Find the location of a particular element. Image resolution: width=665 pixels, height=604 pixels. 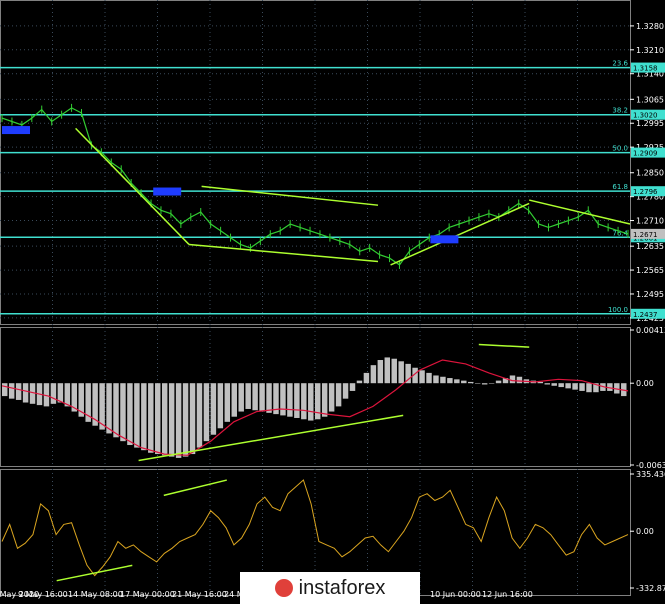

logo-text: instaforex is located at coordinates (342, 587).